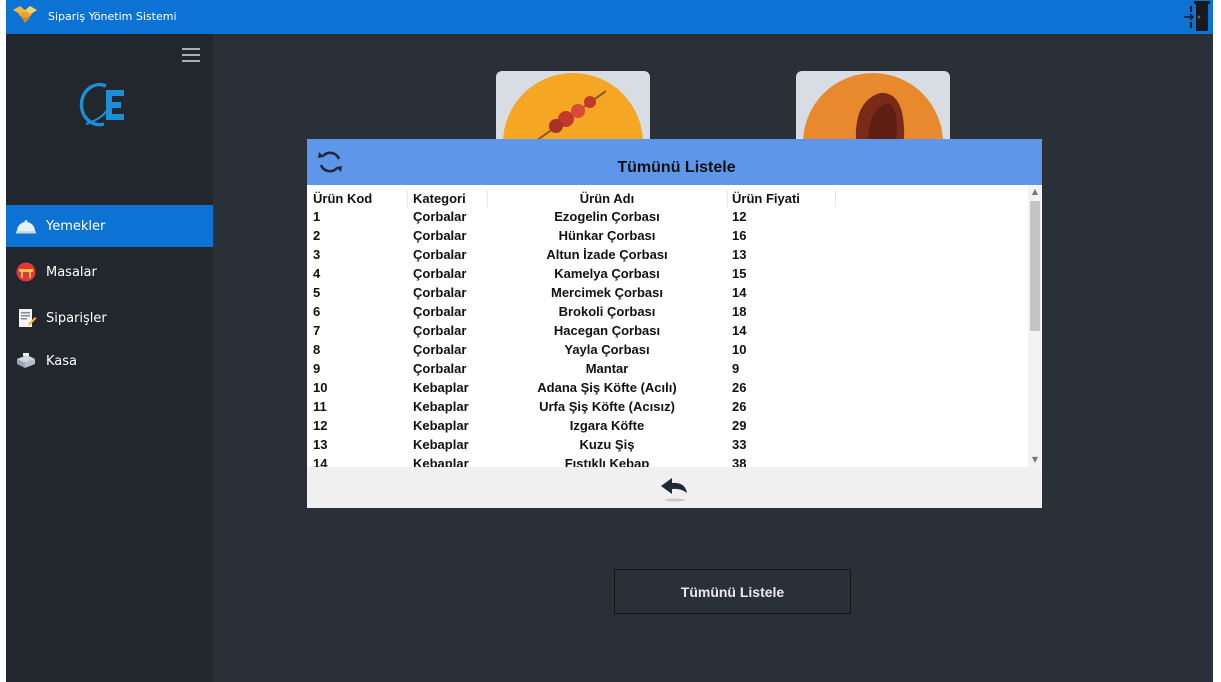  Describe the element at coordinates (1035, 266) in the screenshot. I see `scrollbar-thumb` at that location.